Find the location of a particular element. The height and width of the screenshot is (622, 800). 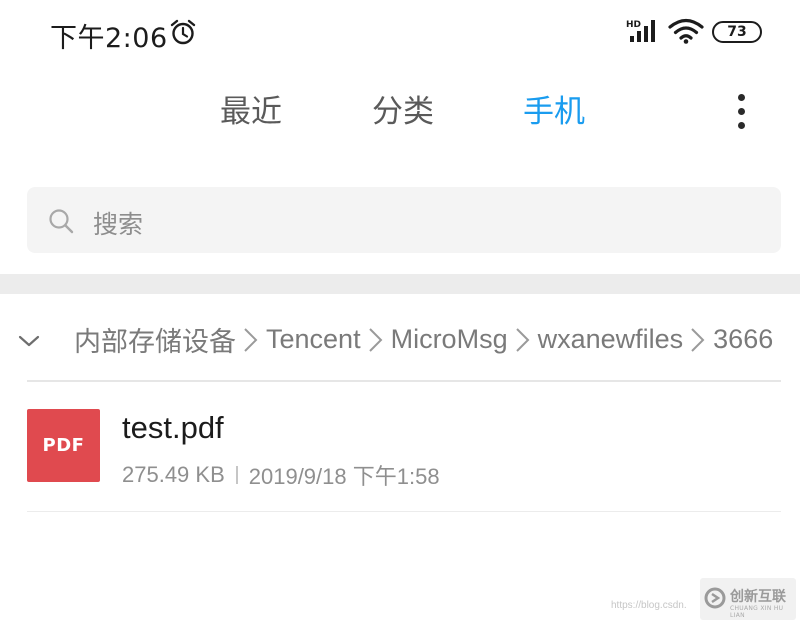

breadcrumb-item-tencent: Tencent is located at coordinates (313, 339).